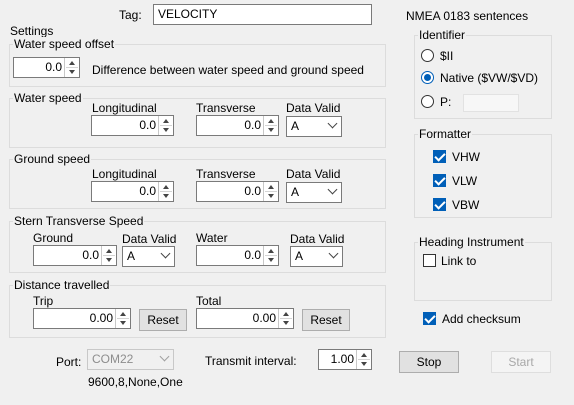 The height and width of the screenshot is (405, 574). I want to click on identifier-title: Identifier, so click(442, 35).